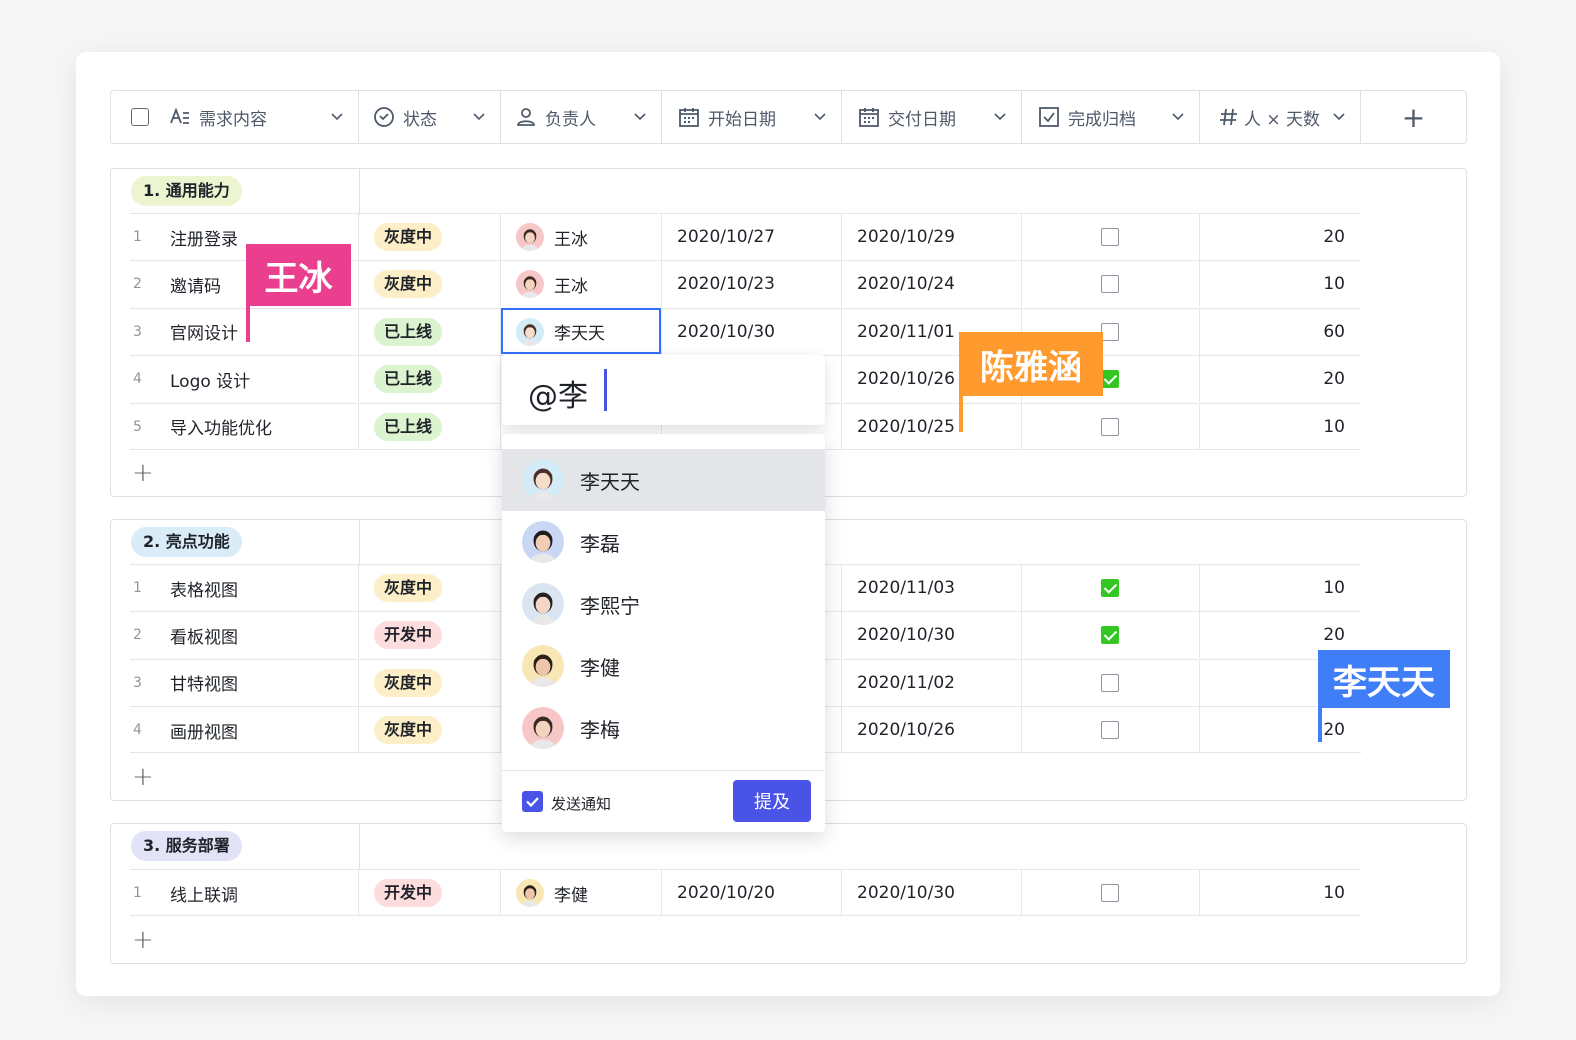  What do you see at coordinates (1102, 119) in the screenshot?
I see `column-label: 完成归档` at bounding box center [1102, 119].